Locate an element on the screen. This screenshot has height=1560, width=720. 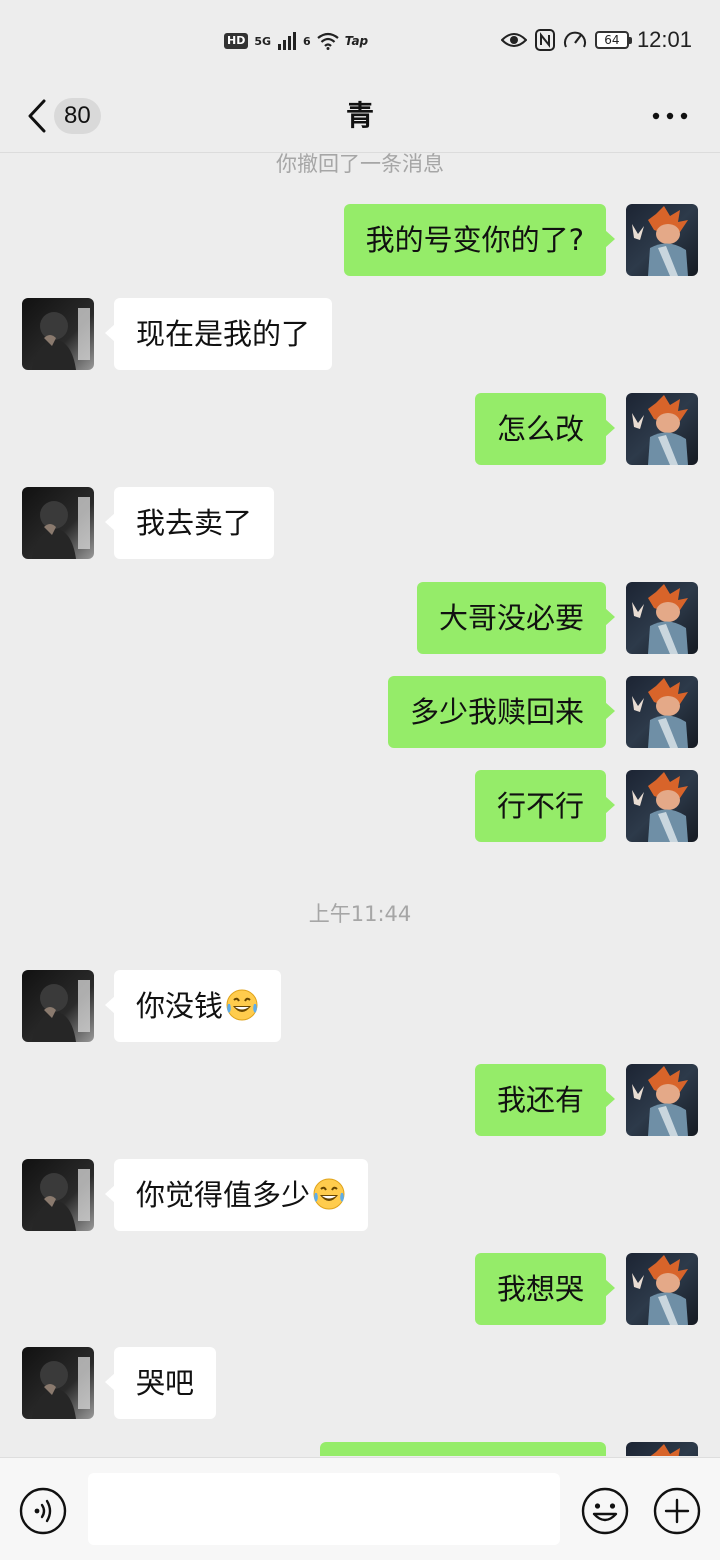
recall-notice: 你撤回了一条消息 is located at coordinates (360, 164).